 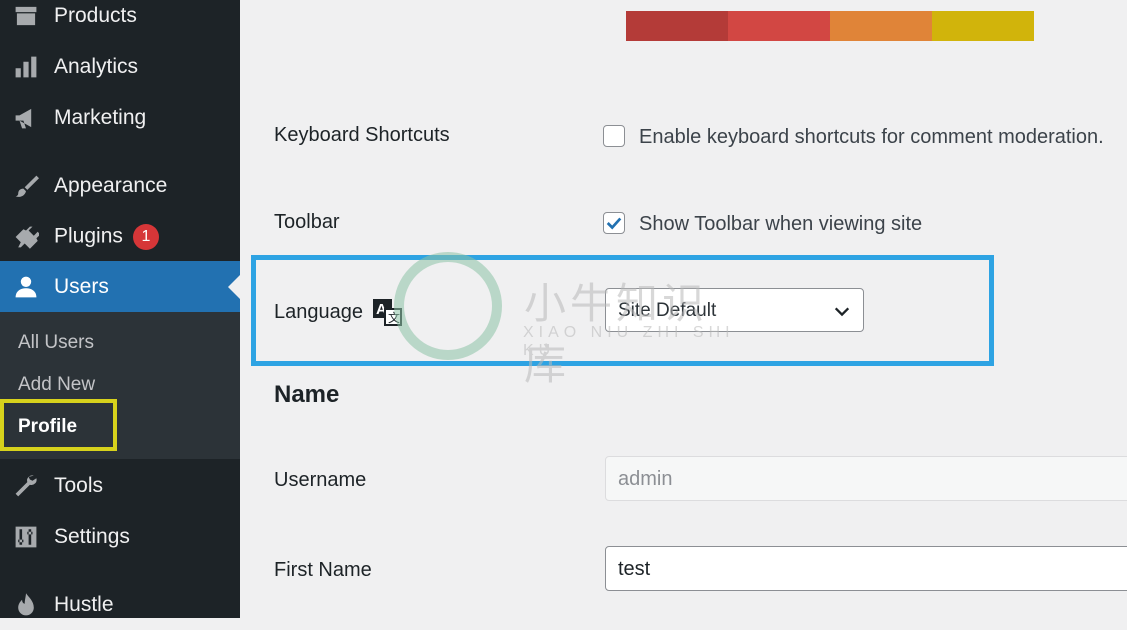 I want to click on first-name-label: First Name, so click(x=323, y=570).